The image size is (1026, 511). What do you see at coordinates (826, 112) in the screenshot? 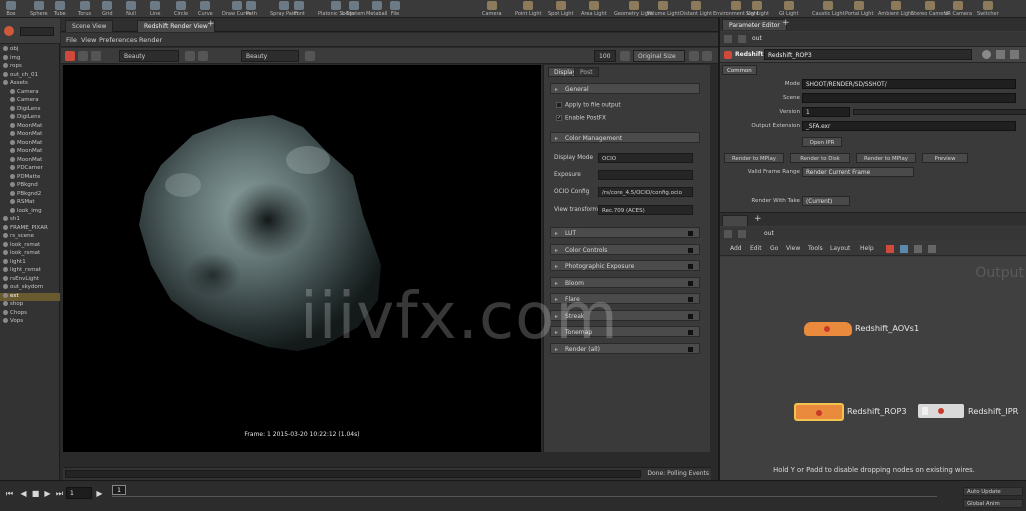
I see `version-field: 1` at bounding box center [826, 112].